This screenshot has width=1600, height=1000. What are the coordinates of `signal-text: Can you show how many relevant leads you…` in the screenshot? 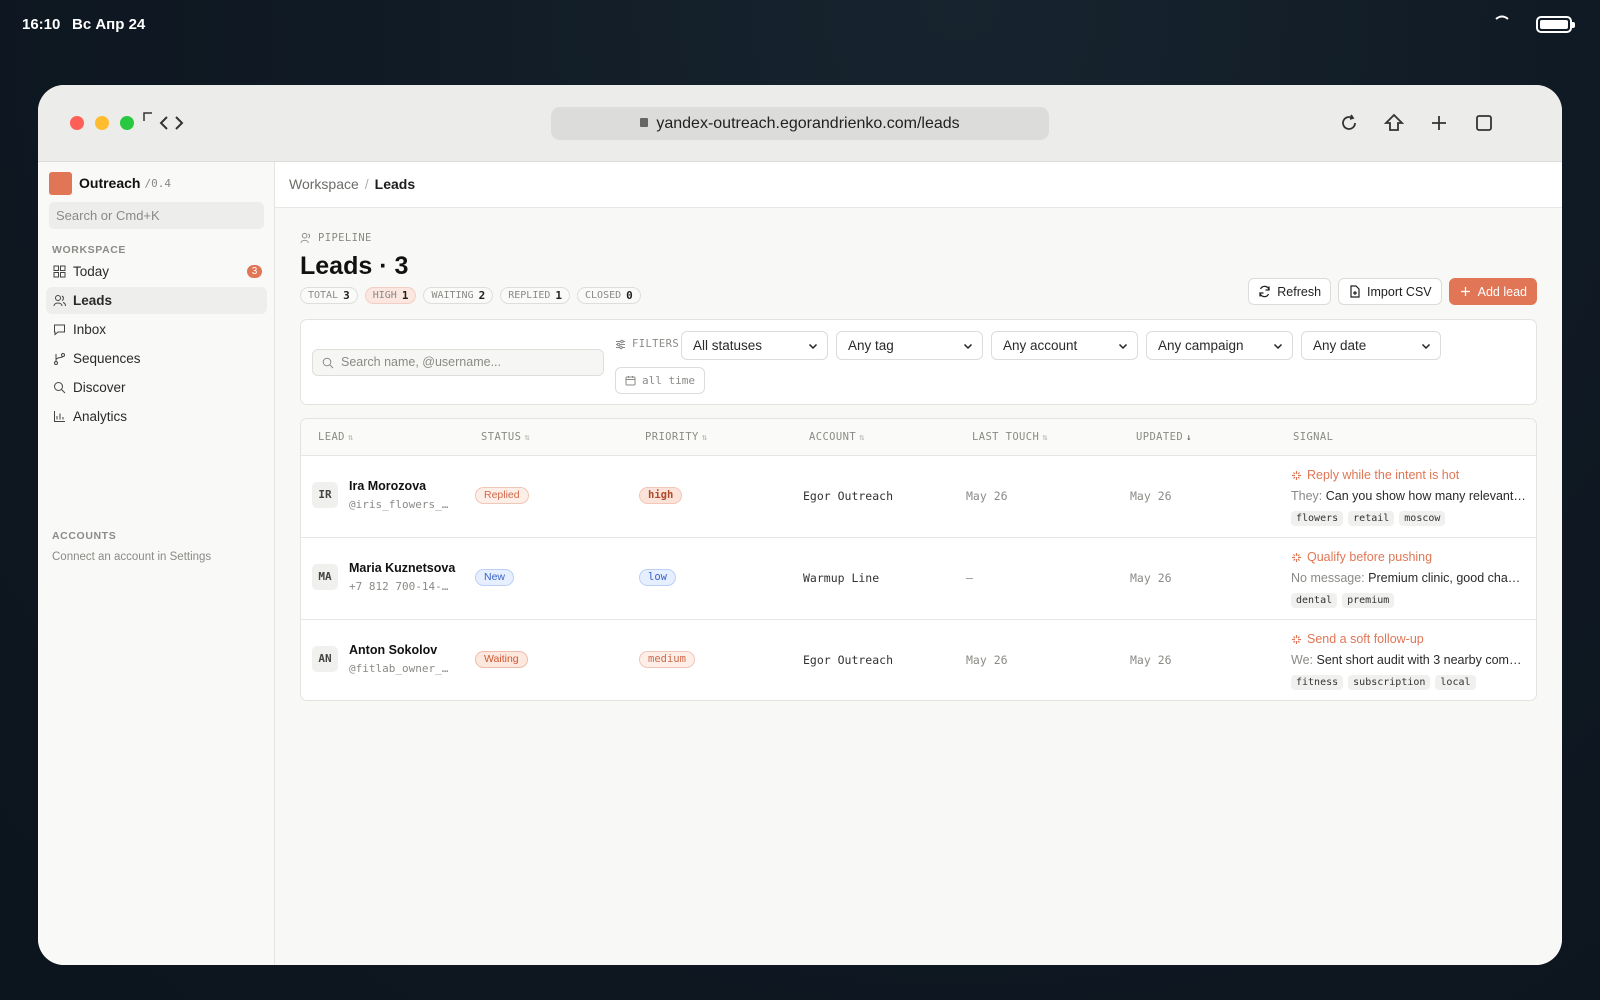 It's located at (1426, 496).